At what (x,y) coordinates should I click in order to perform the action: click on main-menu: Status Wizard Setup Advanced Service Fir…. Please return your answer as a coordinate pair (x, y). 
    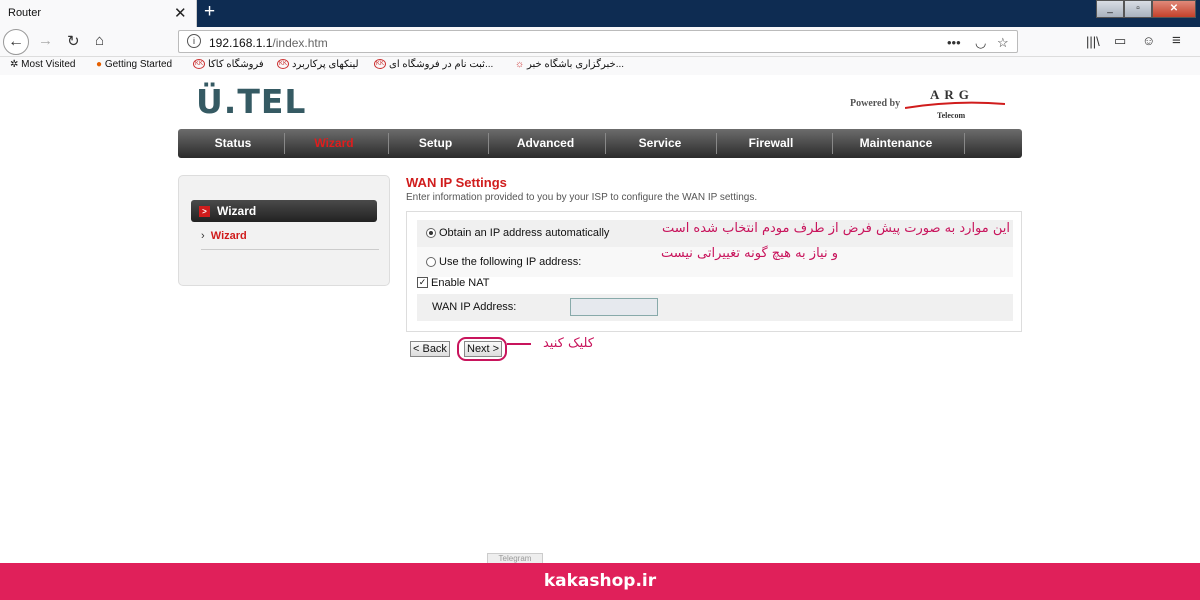
    Looking at the image, I should click on (600, 143).